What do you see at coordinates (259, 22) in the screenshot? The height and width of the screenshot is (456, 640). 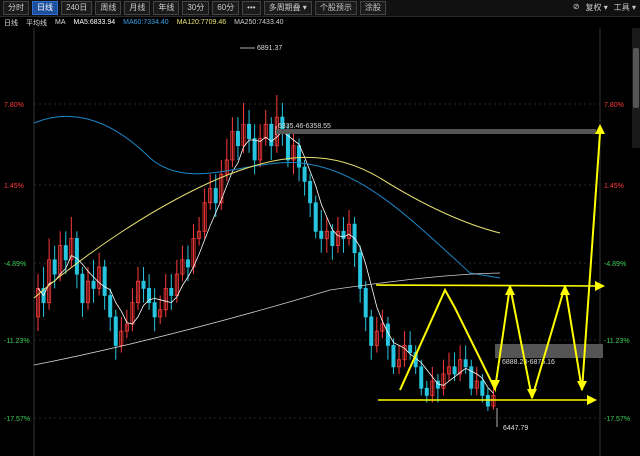 I see `legend-ma250: MA250:7433.40` at bounding box center [259, 22].